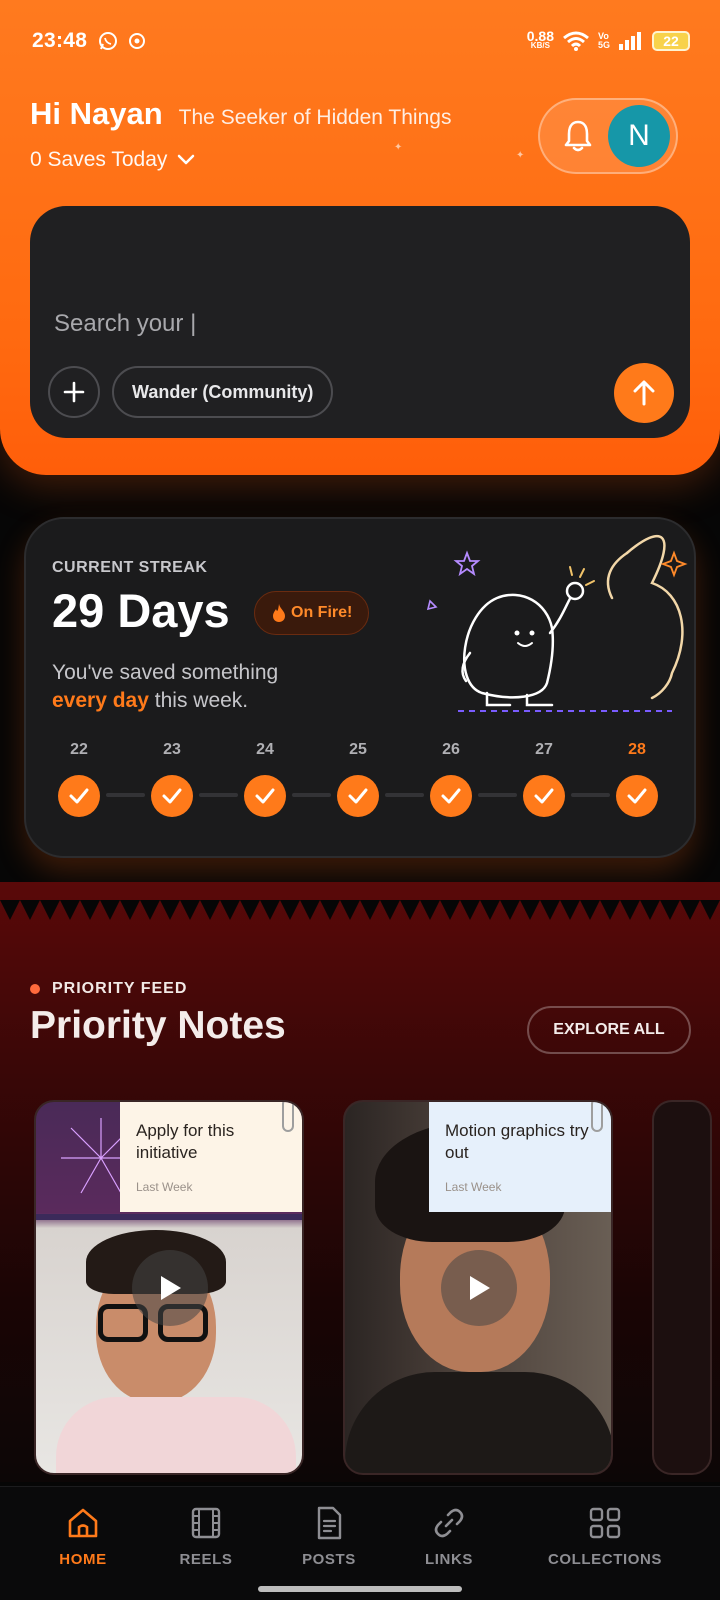 This screenshot has height=1600, width=720. I want to click on streak-day: 25, so click(358, 779).